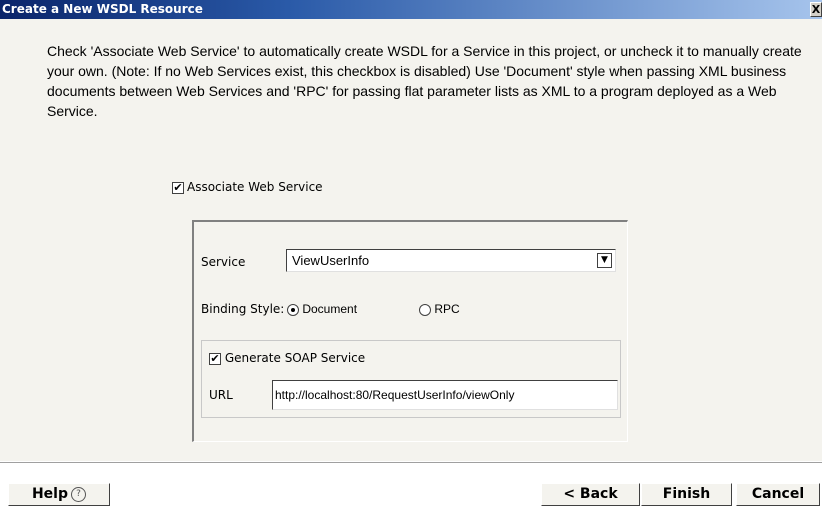 The height and width of the screenshot is (508, 822). I want to click on finish-button: Finish, so click(686, 494).